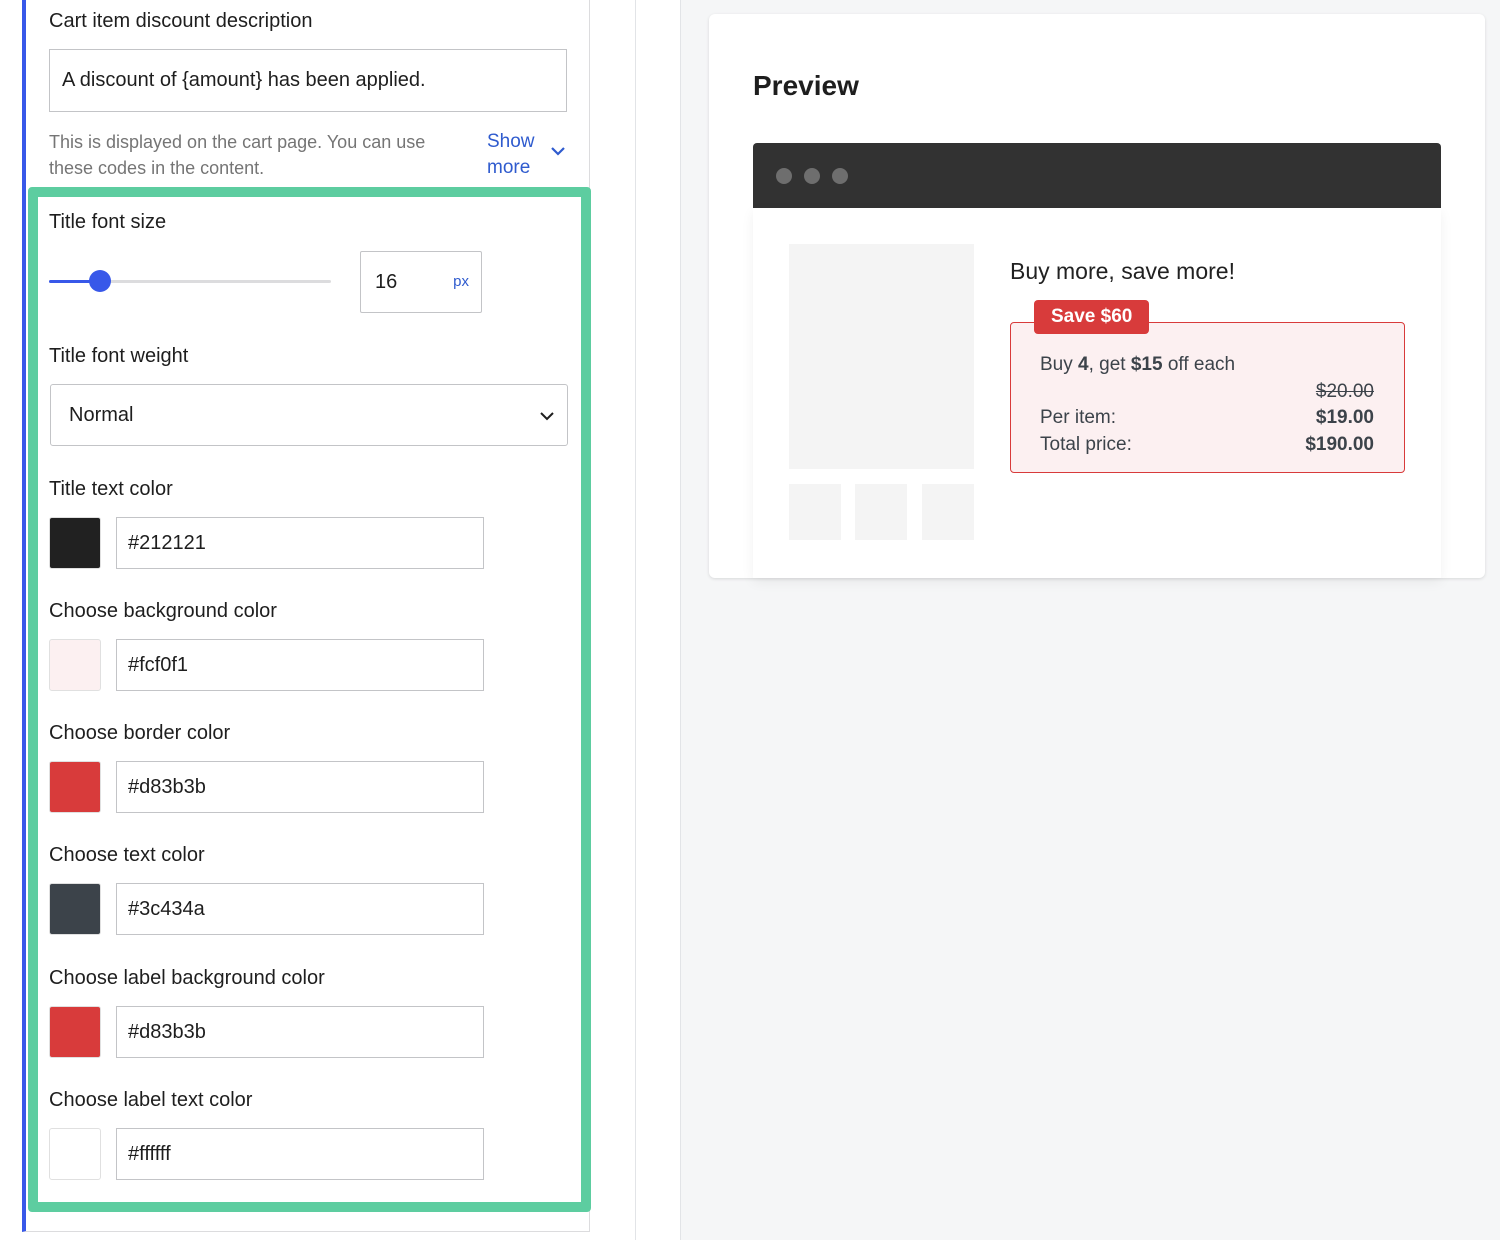  I want to click on preview-heading: Preview, so click(806, 85).